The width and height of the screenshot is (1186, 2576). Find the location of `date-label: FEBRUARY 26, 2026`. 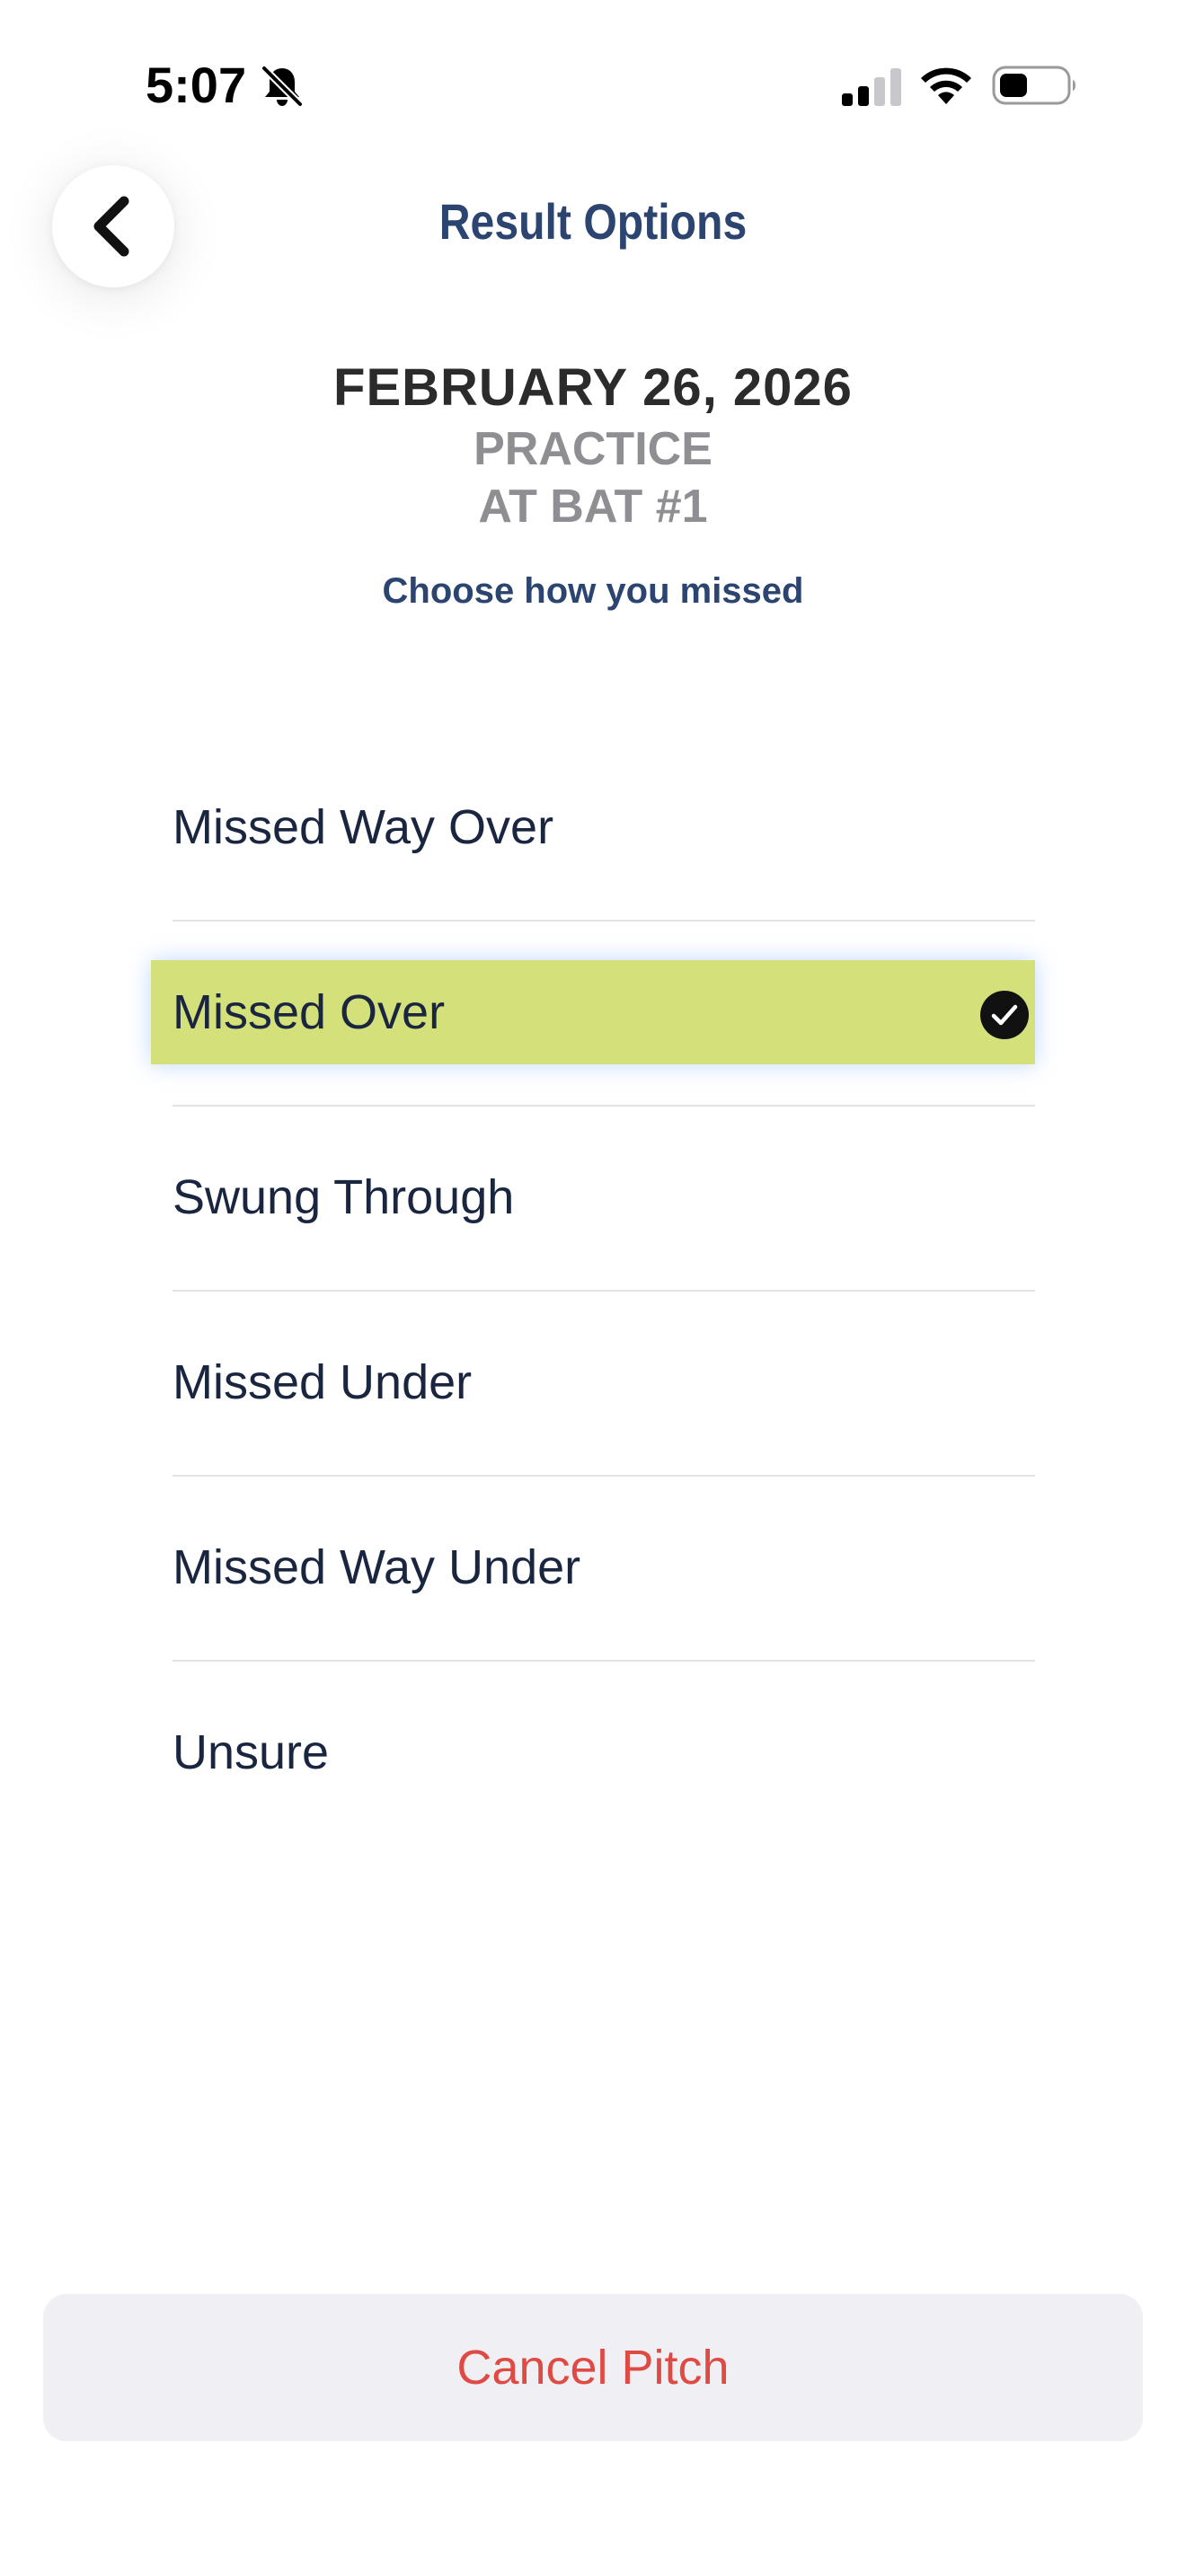

date-label: FEBRUARY 26, 2026 is located at coordinates (593, 387).